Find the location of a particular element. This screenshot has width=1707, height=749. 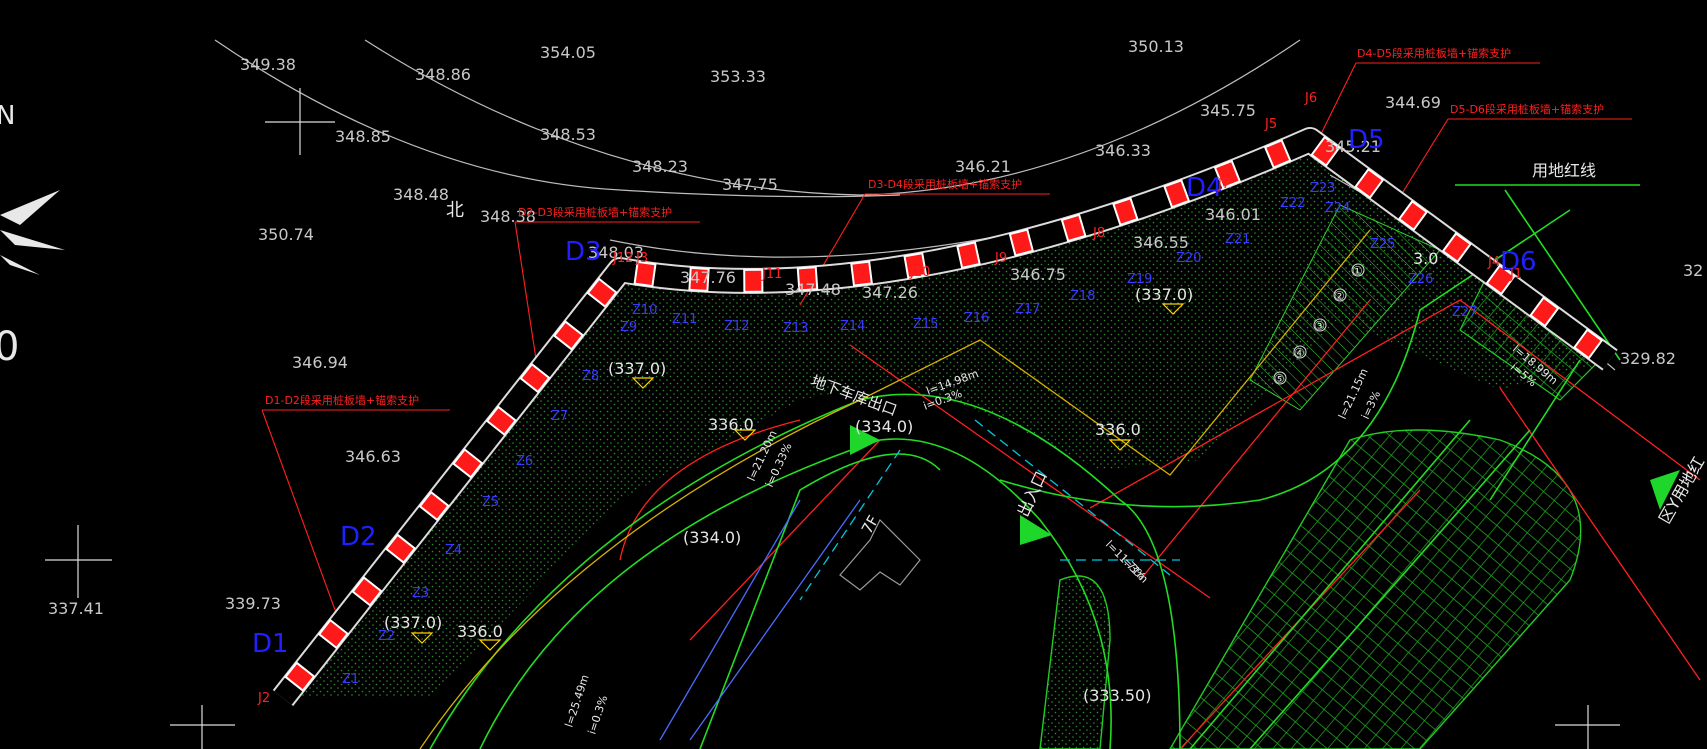

elev-label: 346.33 is located at coordinates (1123, 150).